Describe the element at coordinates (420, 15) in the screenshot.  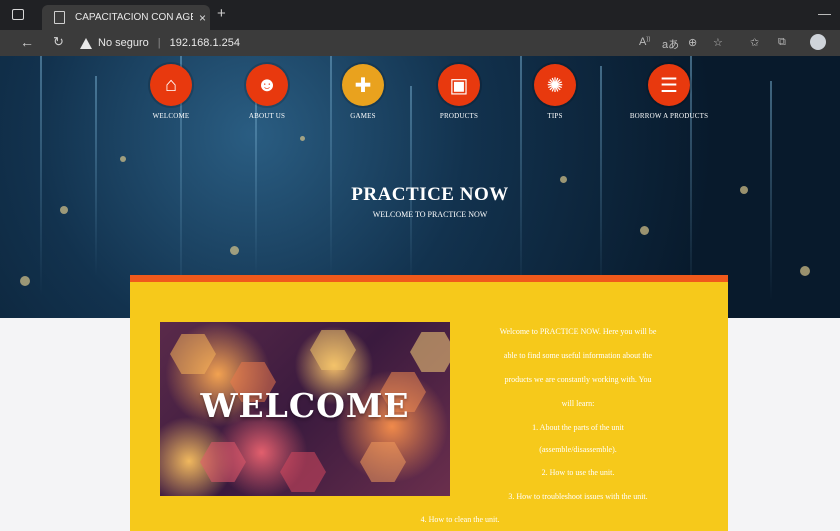
I see `browser-tab-bar: CAPACITACIÓN CON AGENTES D × + —` at that location.